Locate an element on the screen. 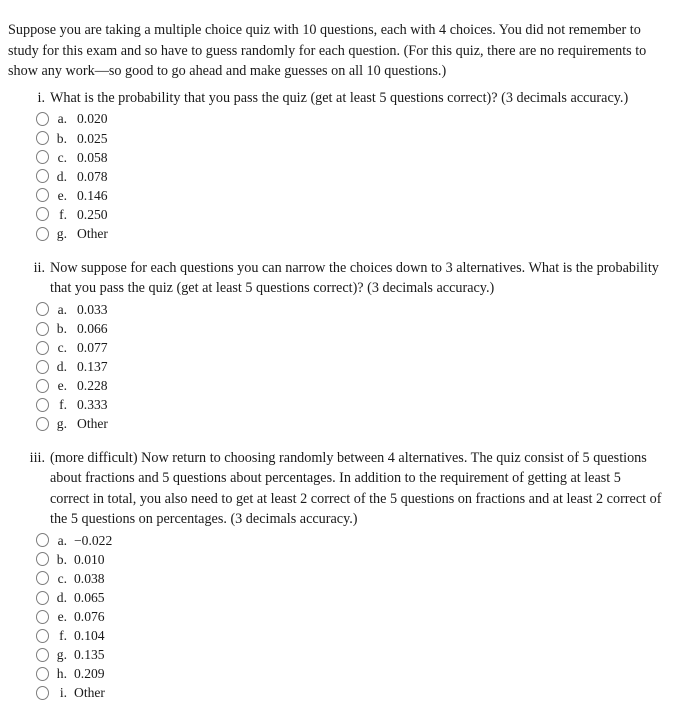  option-row: e. 0.076 is located at coordinates (348, 616).